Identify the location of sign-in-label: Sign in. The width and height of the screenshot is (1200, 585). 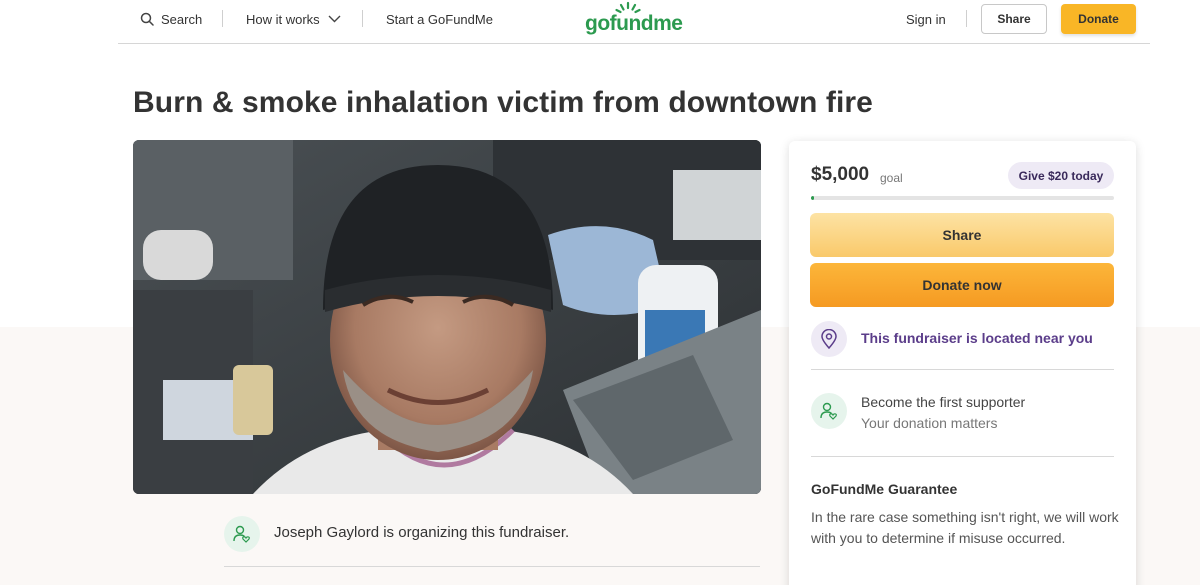
(926, 19).